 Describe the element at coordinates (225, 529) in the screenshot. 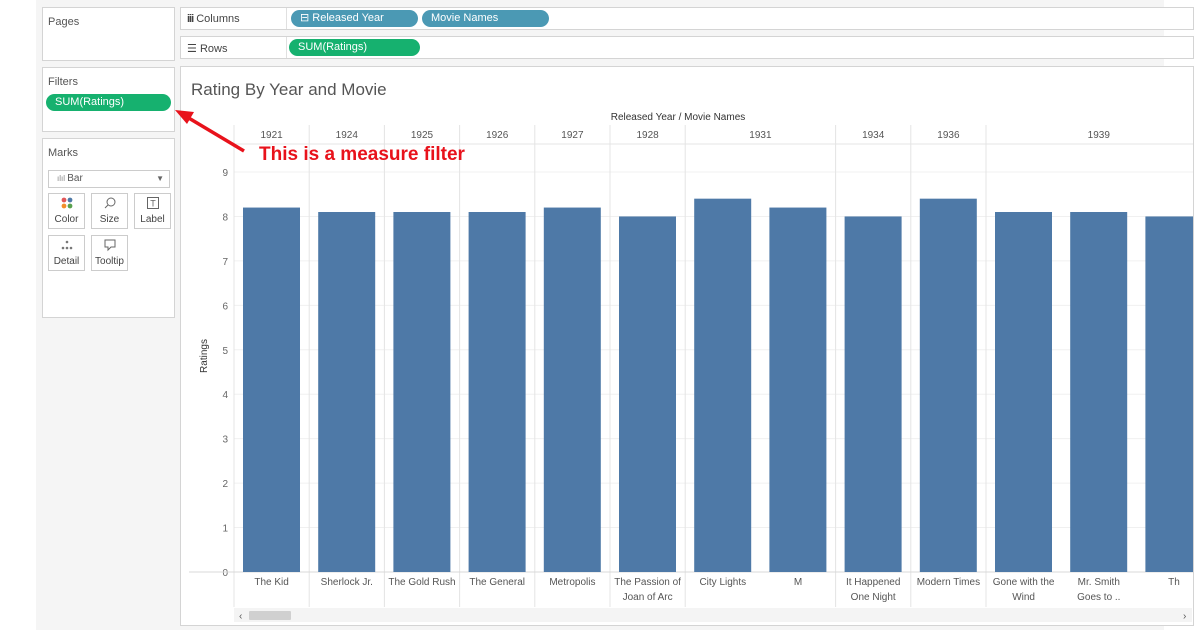

I see `y-tick-label: 1` at that location.